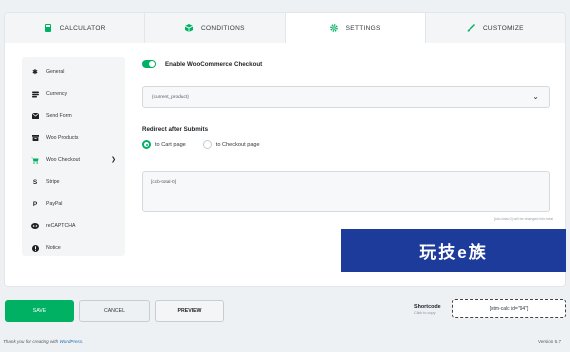 Image resolution: width=570 pixels, height=352 pixels. I want to click on tab-conditions: CONDITIONS, so click(215, 28).